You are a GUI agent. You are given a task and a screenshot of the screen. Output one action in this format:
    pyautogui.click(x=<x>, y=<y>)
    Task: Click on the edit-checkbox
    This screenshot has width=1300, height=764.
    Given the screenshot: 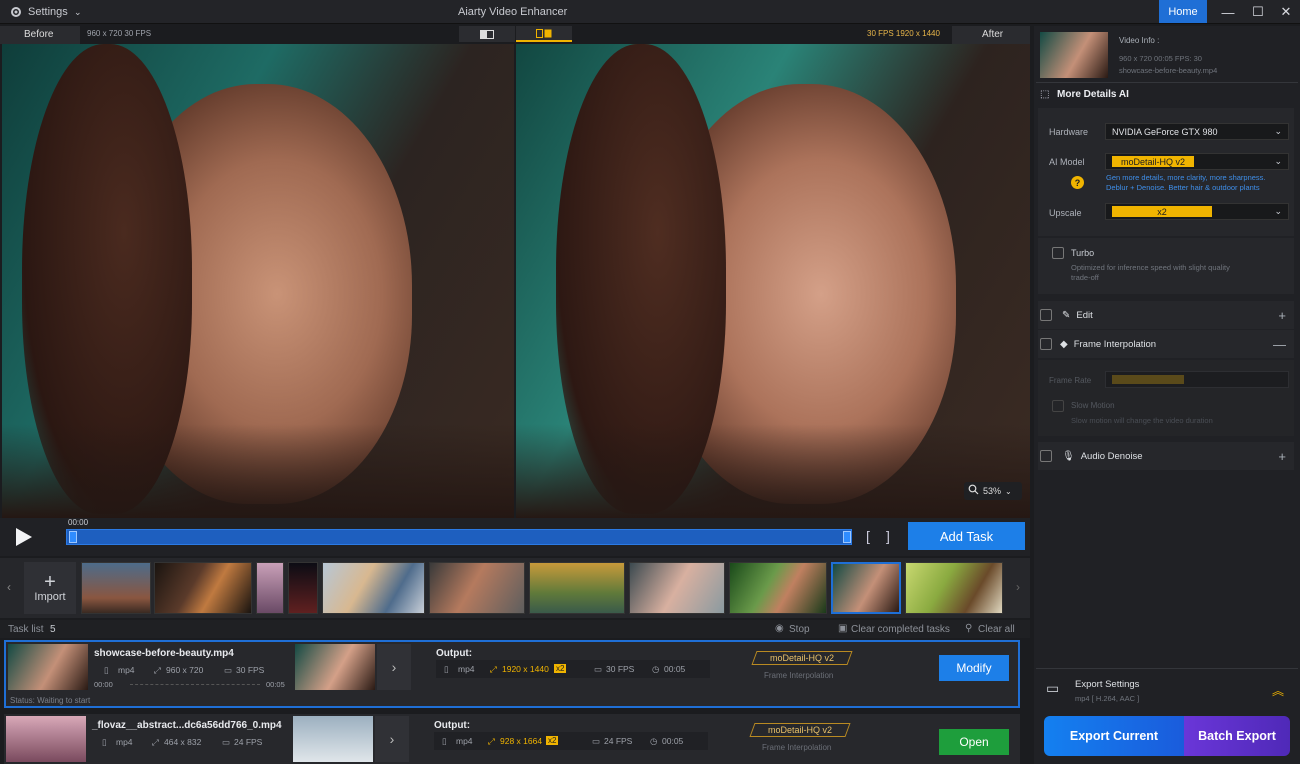 What is the action you would take?
    pyautogui.click(x=1046, y=315)
    